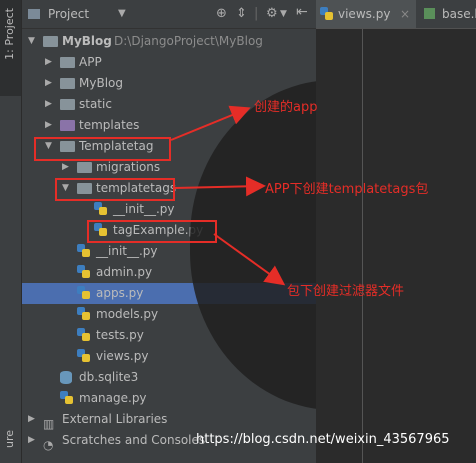  Describe the element at coordinates (323, 439) in the screenshot. I see `watermark: https://blog.csdn.net/weixin_43567965` at that location.